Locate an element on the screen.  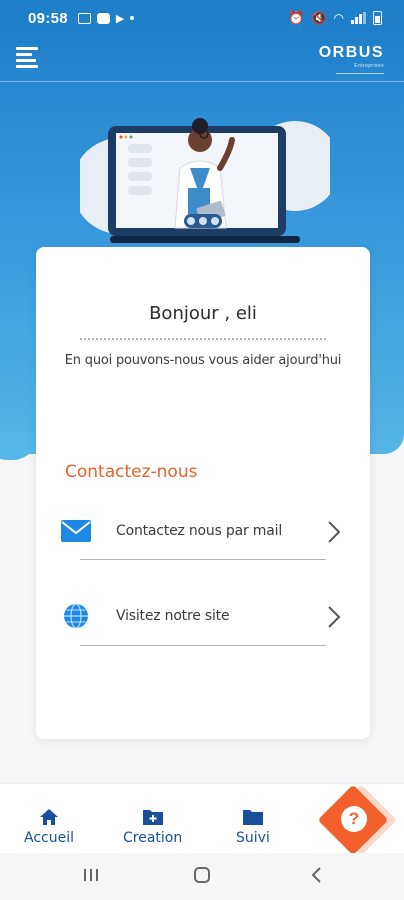
status-bar: 09:58 ▶ ⏰ 🔇 ◠ is located at coordinates (202, 18).